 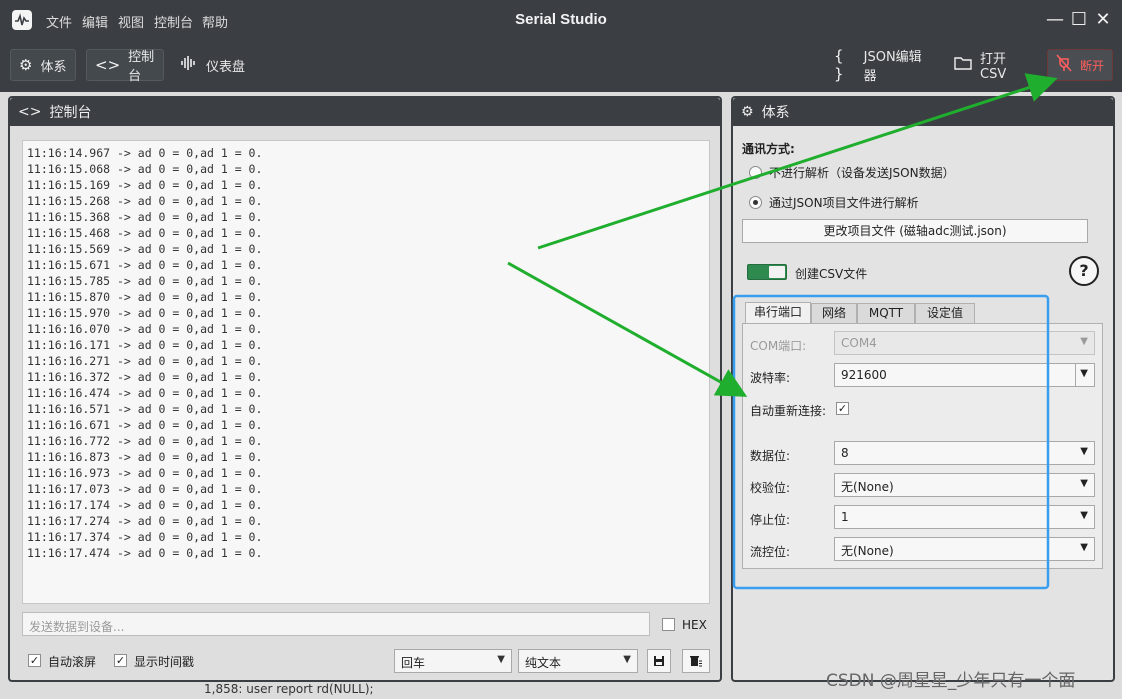 What do you see at coordinates (365, 112) in the screenshot?
I see `console-panel-header: <> 控制台` at bounding box center [365, 112].